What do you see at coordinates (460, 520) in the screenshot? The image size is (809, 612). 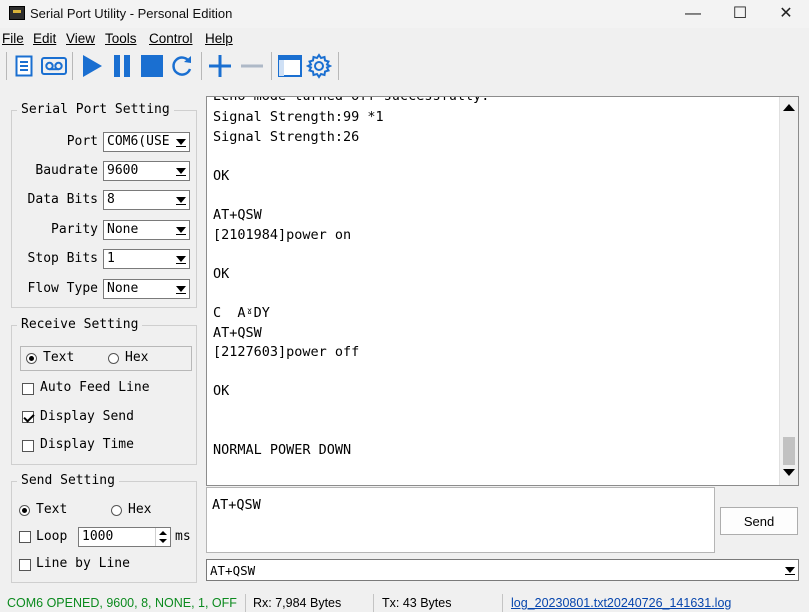 I see `send-text-input: AT+QSW` at bounding box center [460, 520].